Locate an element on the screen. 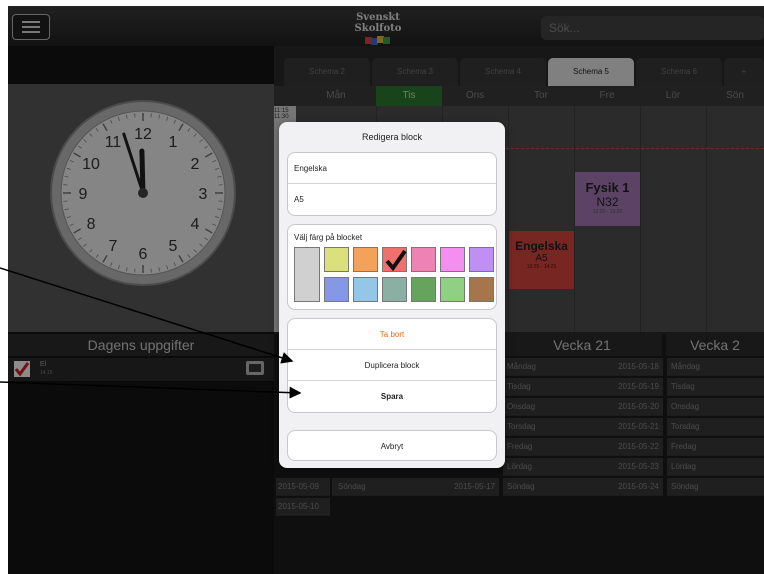 The image size is (764, 574). subject-field: Engelska is located at coordinates (392, 168).